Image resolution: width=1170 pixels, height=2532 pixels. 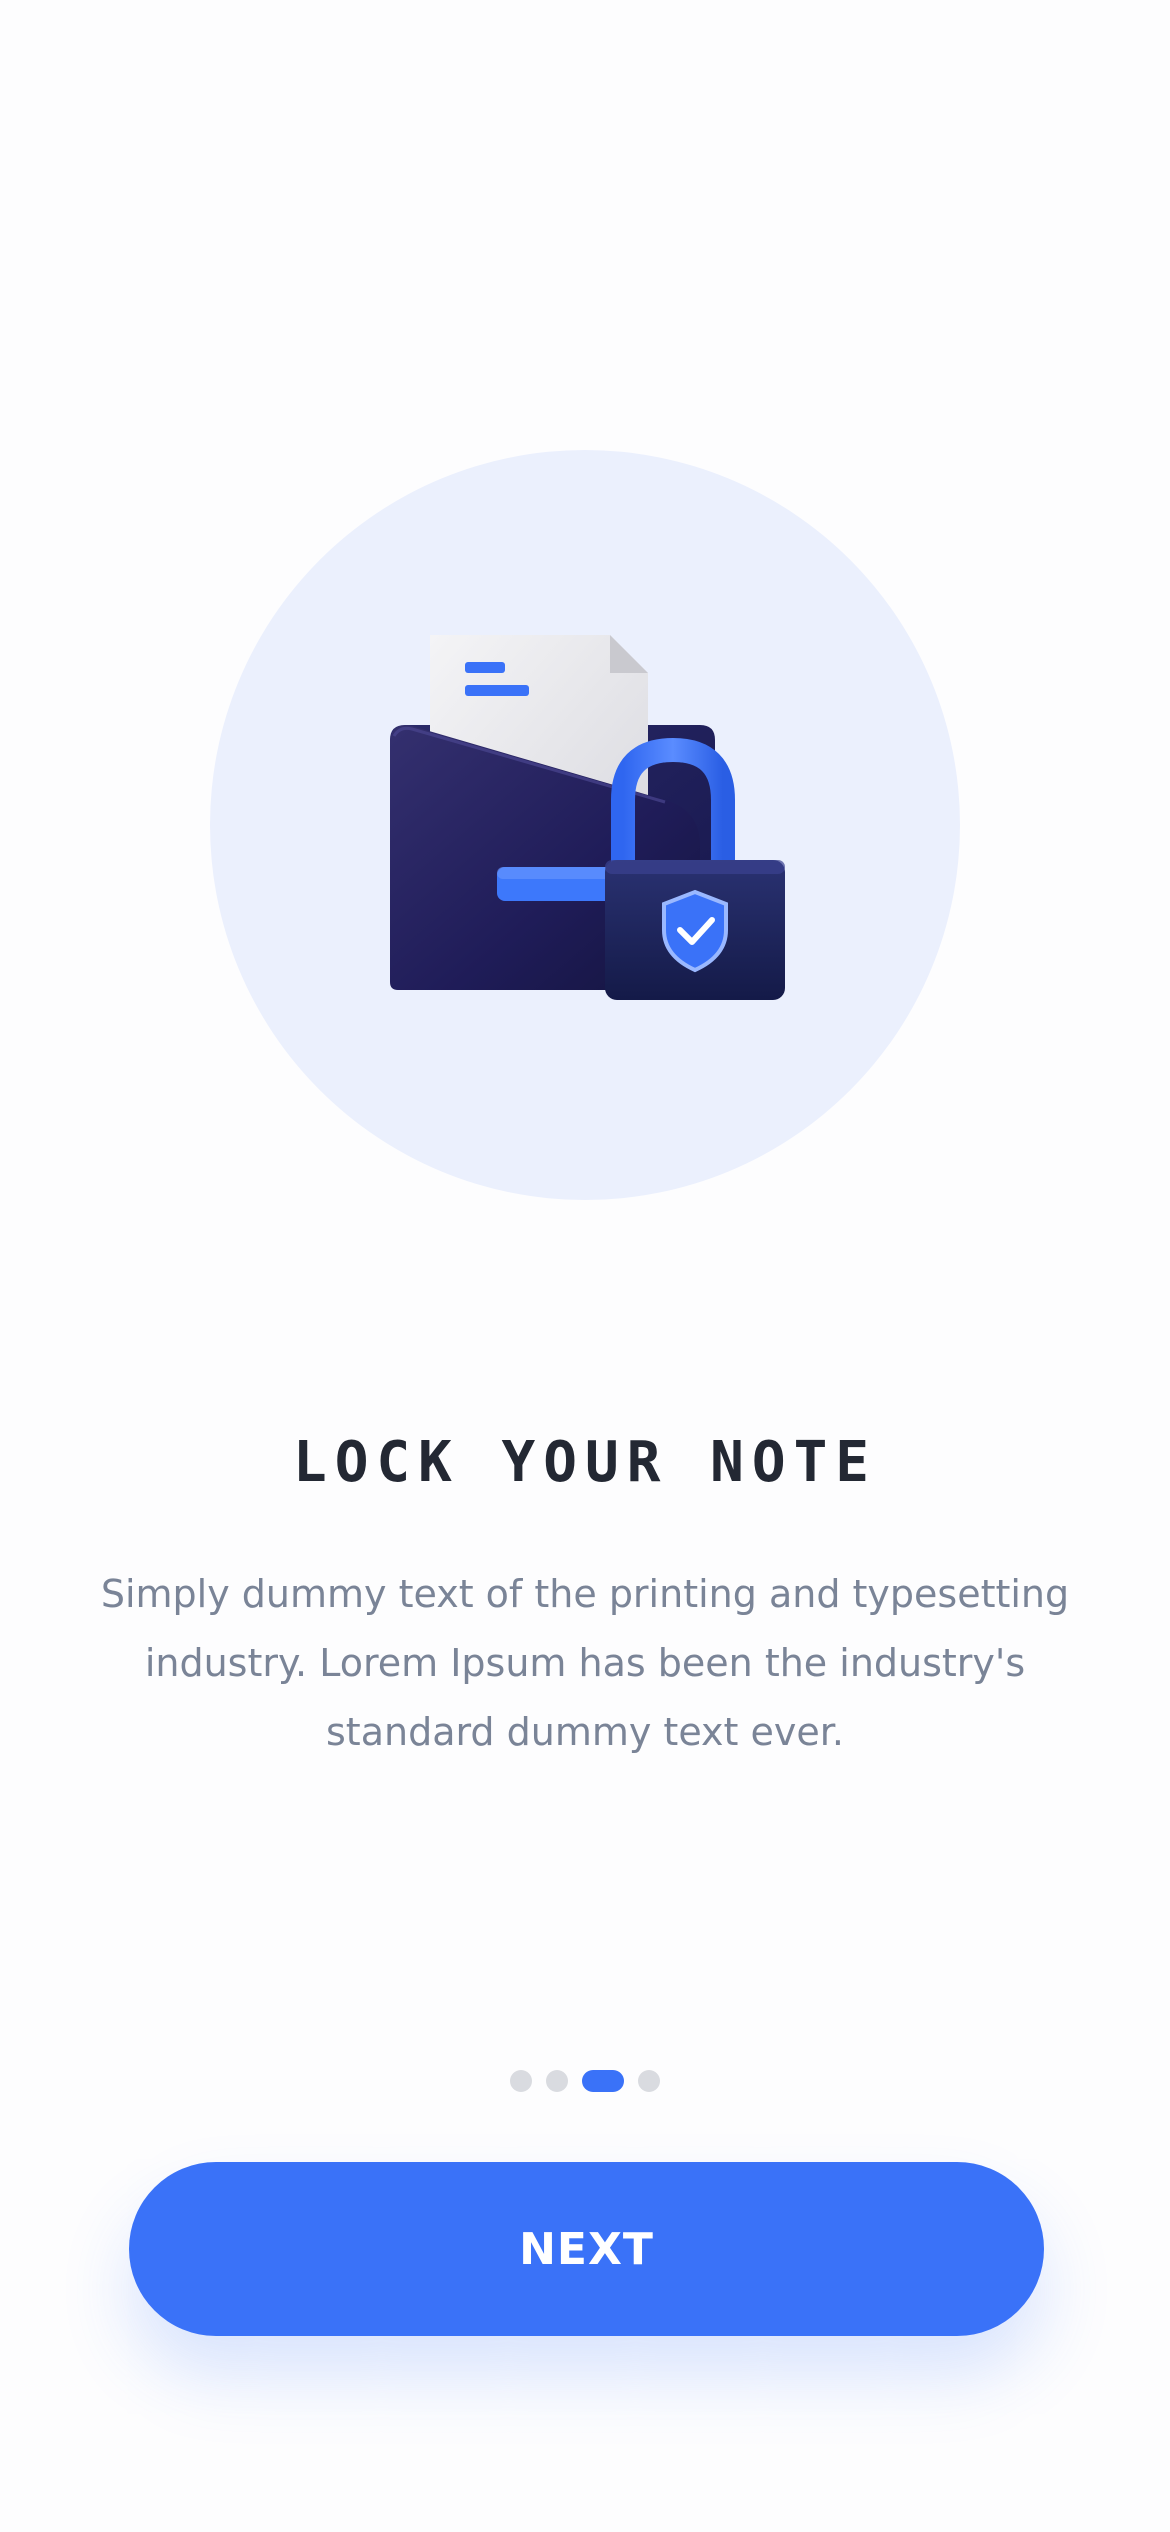 What do you see at coordinates (603, 2081) in the screenshot?
I see `page-dot-3-active` at bounding box center [603, 2081].